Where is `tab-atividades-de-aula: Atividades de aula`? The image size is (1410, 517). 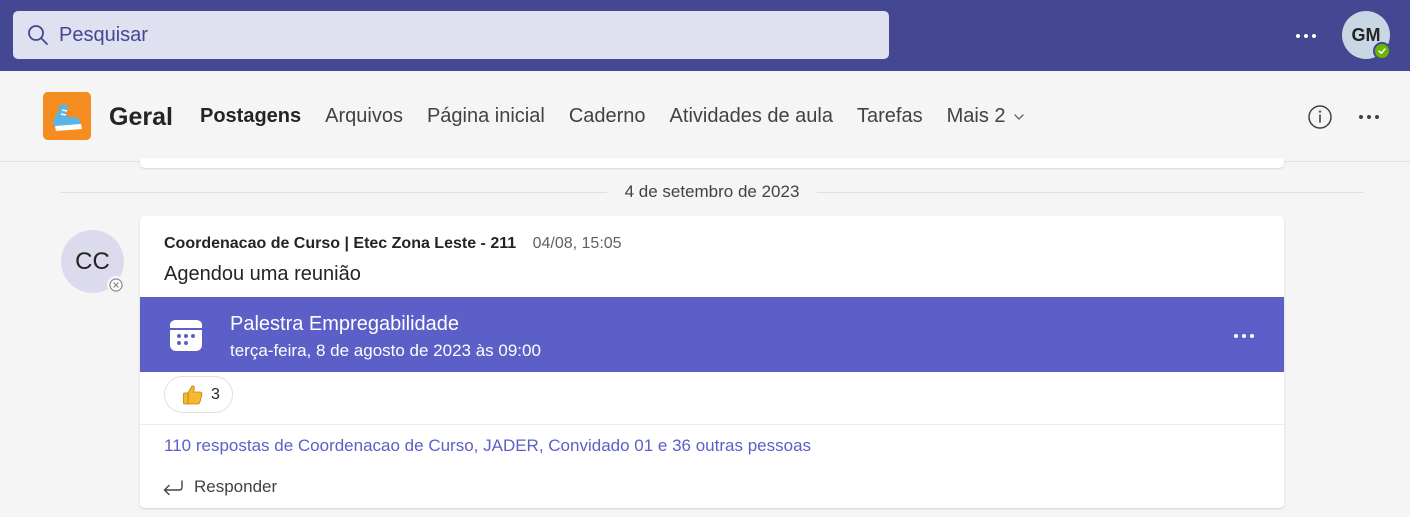
tab-atividades-de-aula: Atividades de aula is located at coordinates (751, 116).